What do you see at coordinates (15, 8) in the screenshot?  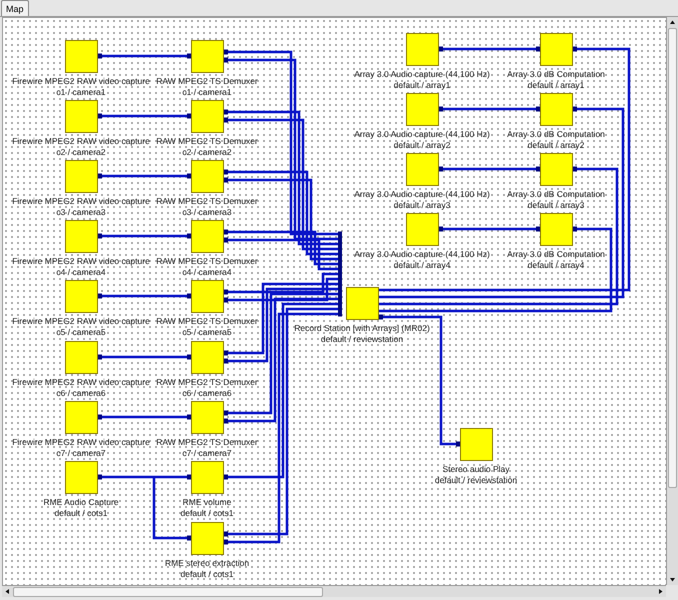 I see `map-tab: Map` at bounding box center [15, 8].